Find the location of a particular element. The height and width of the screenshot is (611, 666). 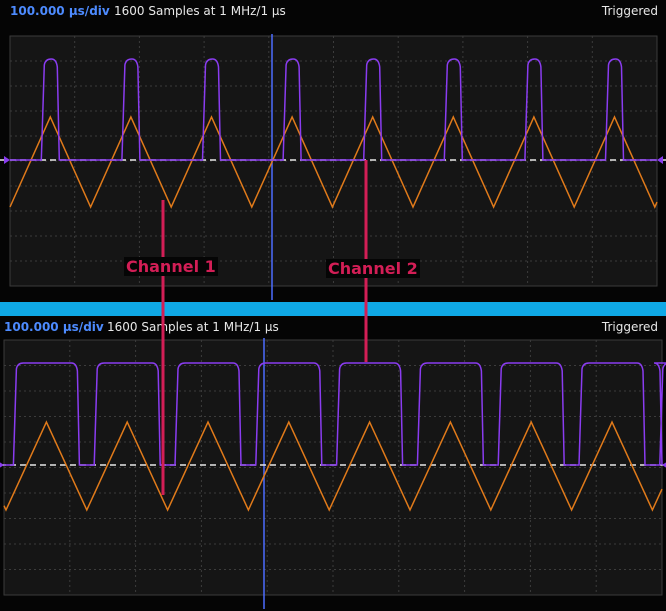

panel-divider is located at coordinates (333, 309).